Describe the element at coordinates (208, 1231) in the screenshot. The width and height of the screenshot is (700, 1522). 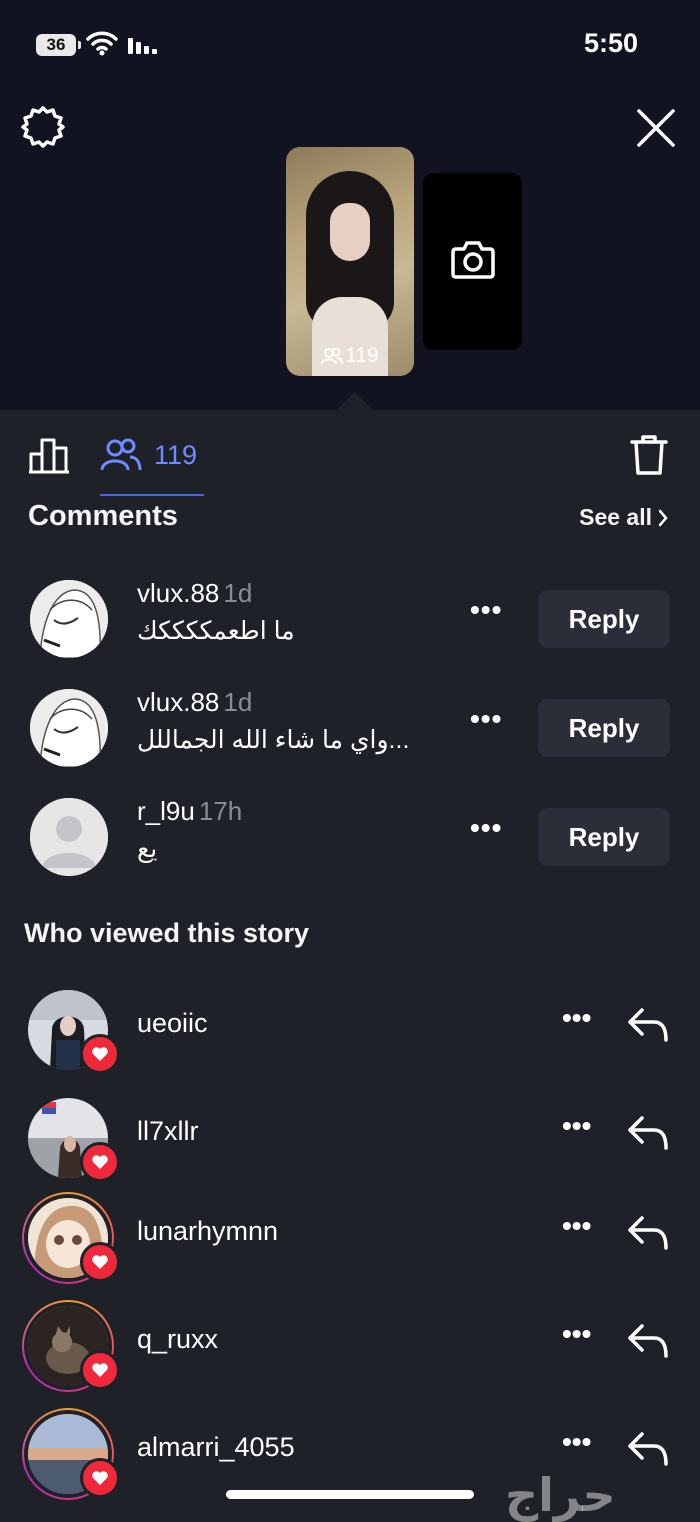
I see `viewer-username: lunarhymnn` at that location.